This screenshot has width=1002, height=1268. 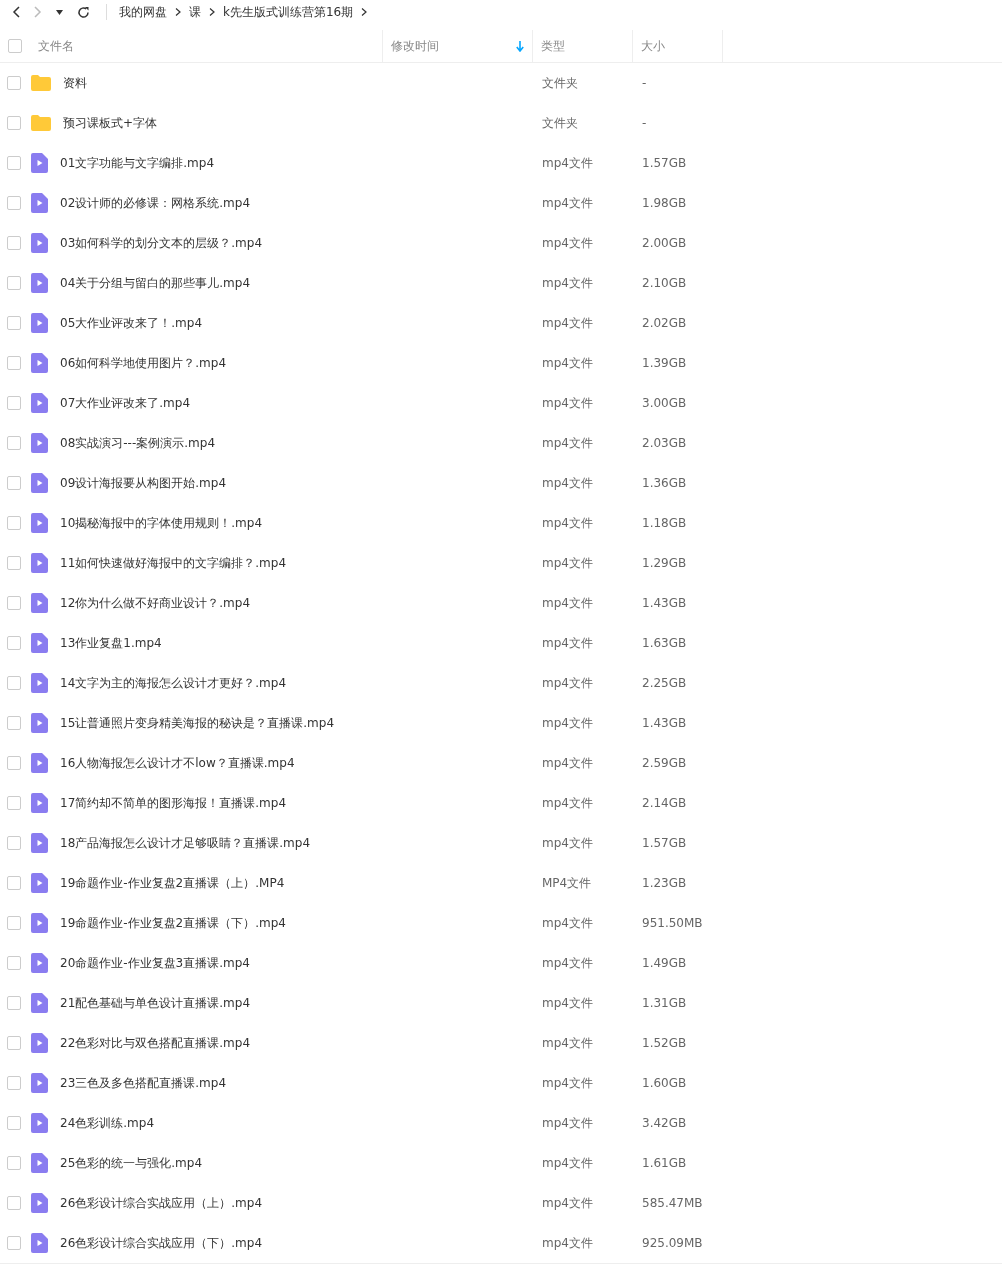 I want to click on column-header: 修改时间, so click(x=458, y=46).